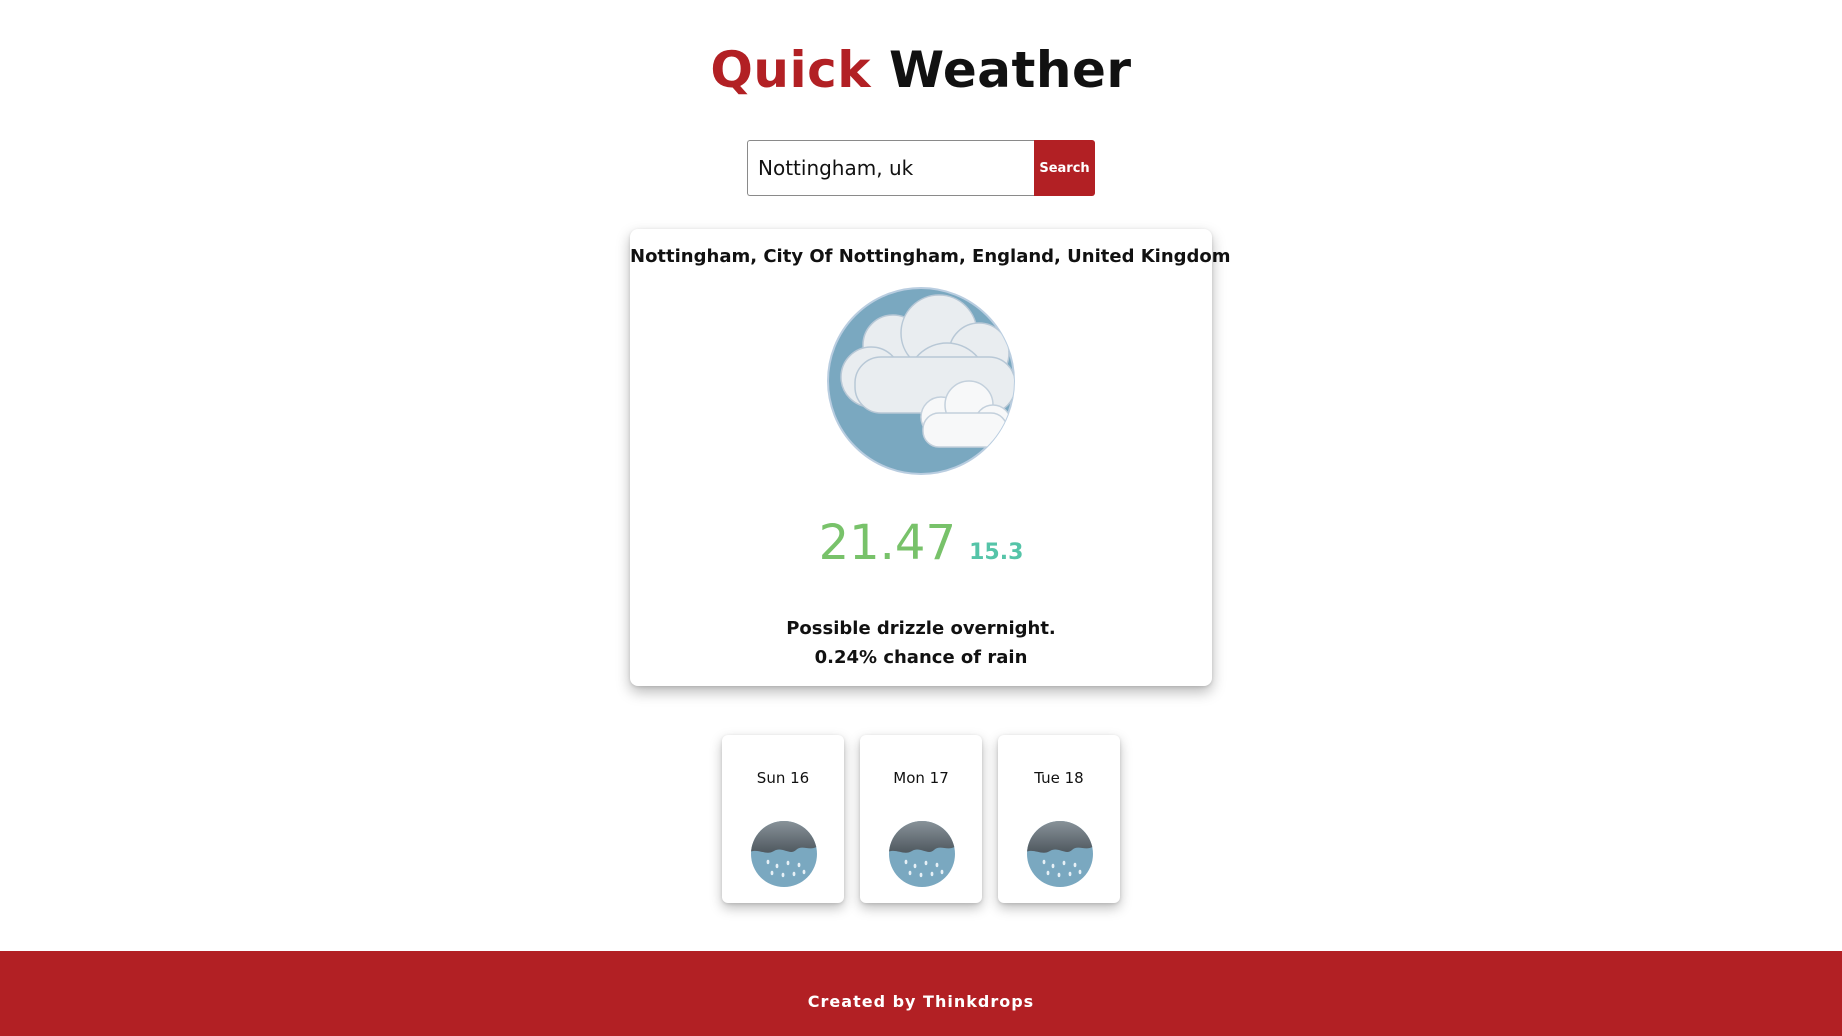  I want to click on temperature-block: 21.47 15.3, so click(921, 543).